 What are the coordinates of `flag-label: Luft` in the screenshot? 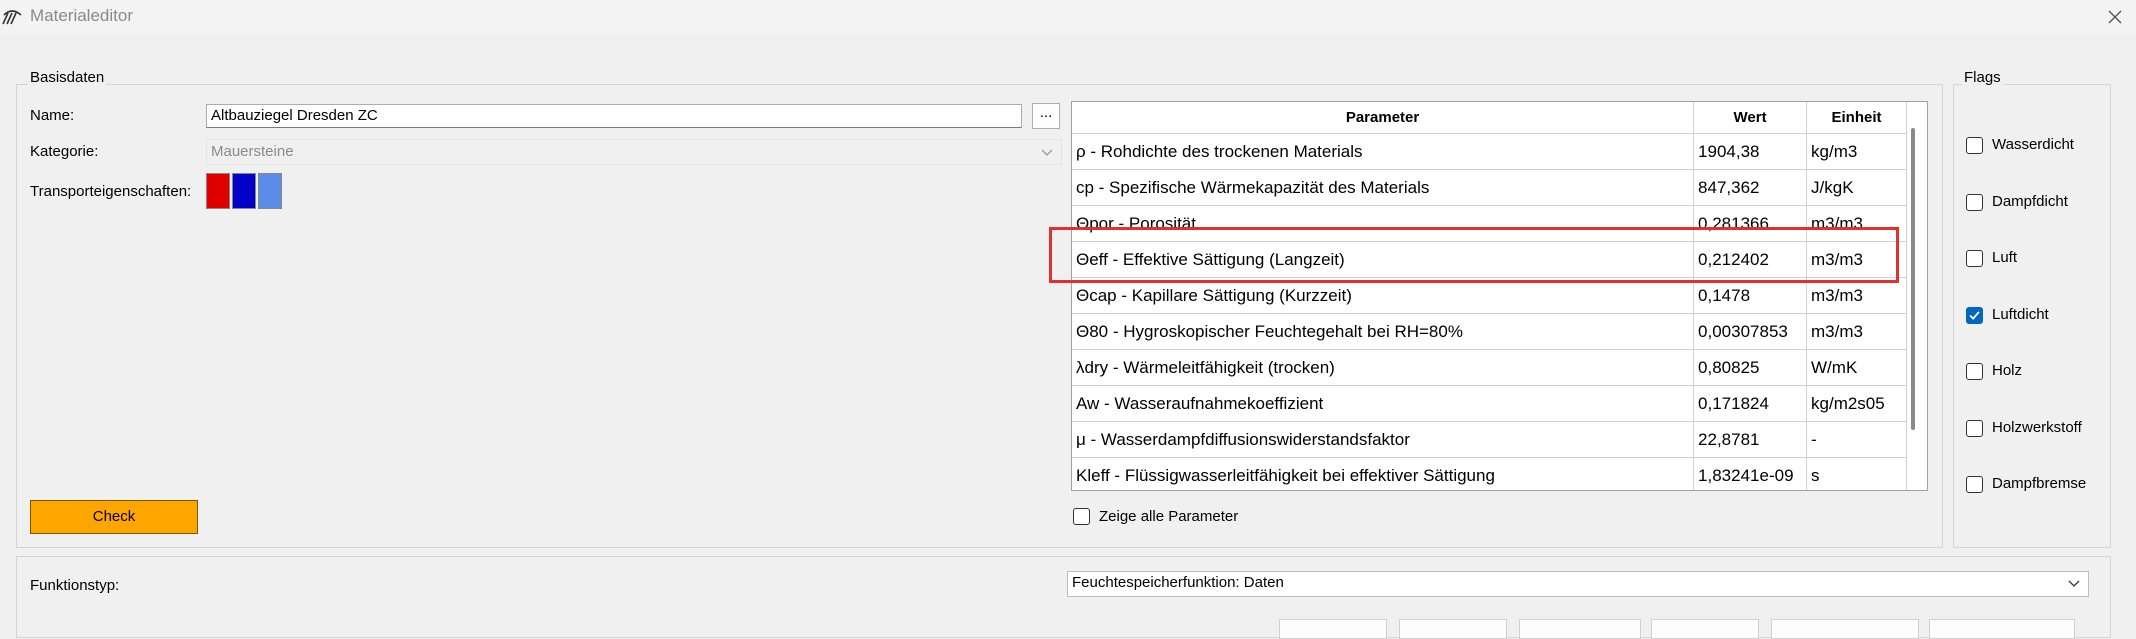 It's located at (2005, 257).